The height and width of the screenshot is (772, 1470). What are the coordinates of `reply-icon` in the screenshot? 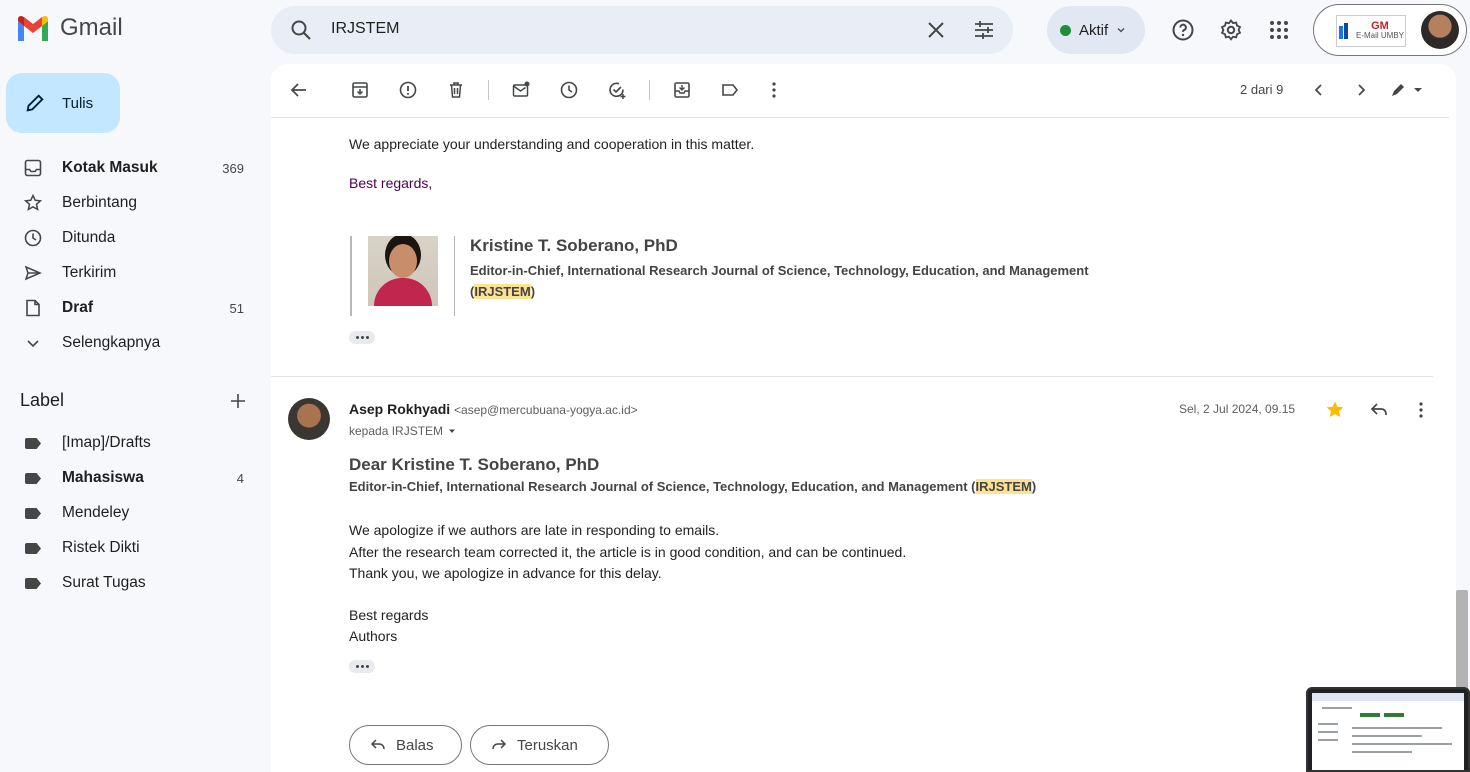 It's located at (1379, 410).